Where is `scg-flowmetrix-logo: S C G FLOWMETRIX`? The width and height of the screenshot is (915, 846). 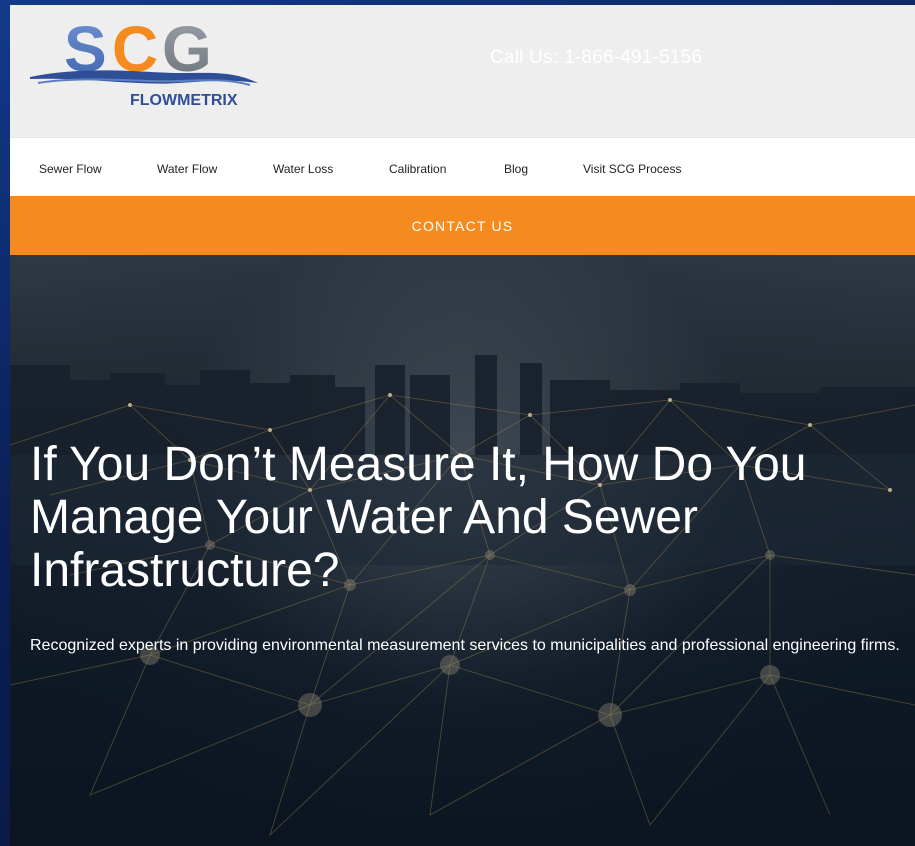
scg-flowmetrix-logo: S C G FLOWMETRIX is located at coordinates (148, 63).